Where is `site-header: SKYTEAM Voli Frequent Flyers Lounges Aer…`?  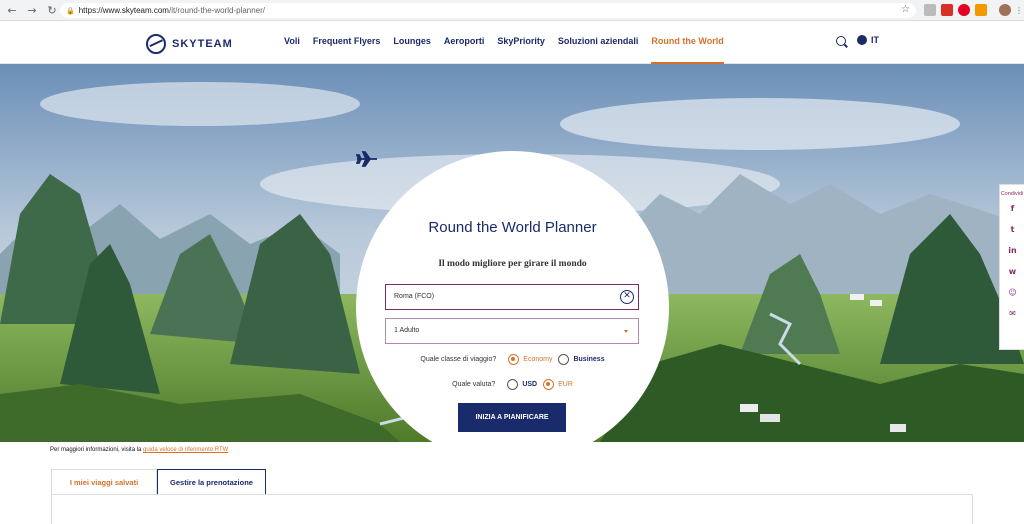 site-header: SKYTEAM Voli Frequent Flyers Lounges Aer… is located at coordinates (512, 42).